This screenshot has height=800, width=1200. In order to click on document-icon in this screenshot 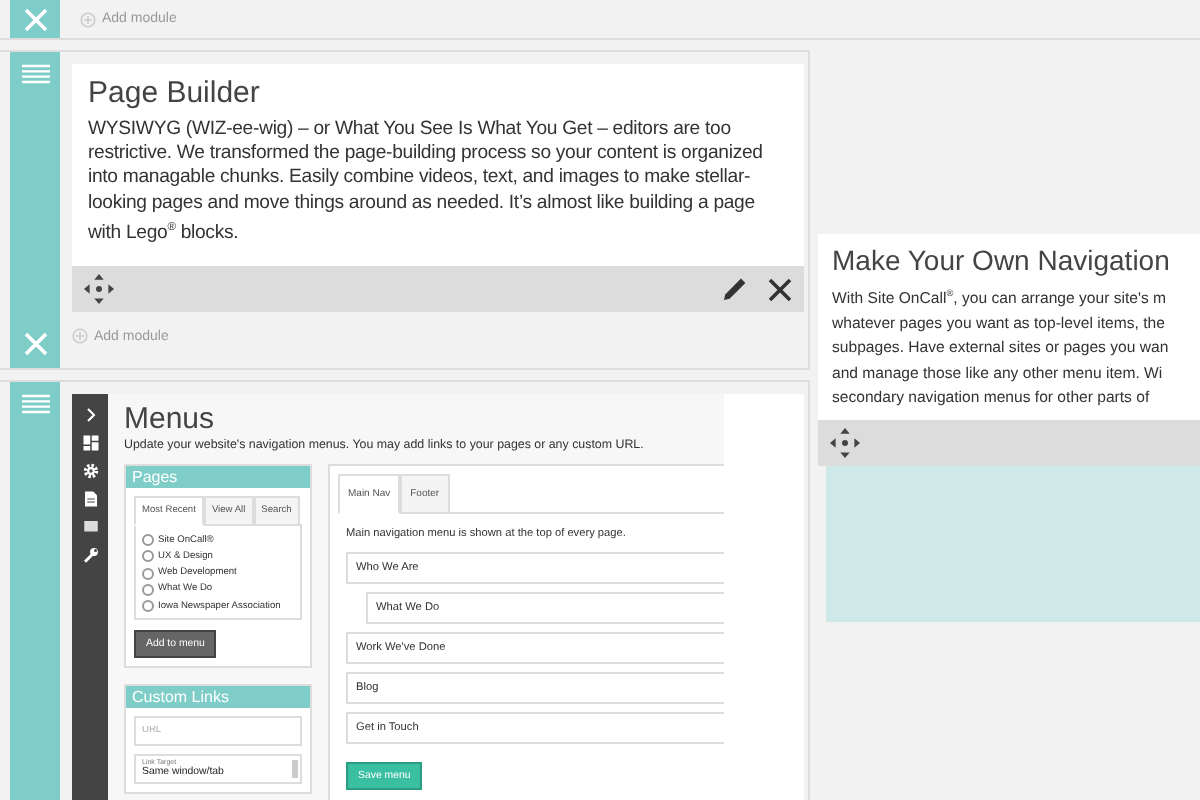, I will do `click(90, 499)`.